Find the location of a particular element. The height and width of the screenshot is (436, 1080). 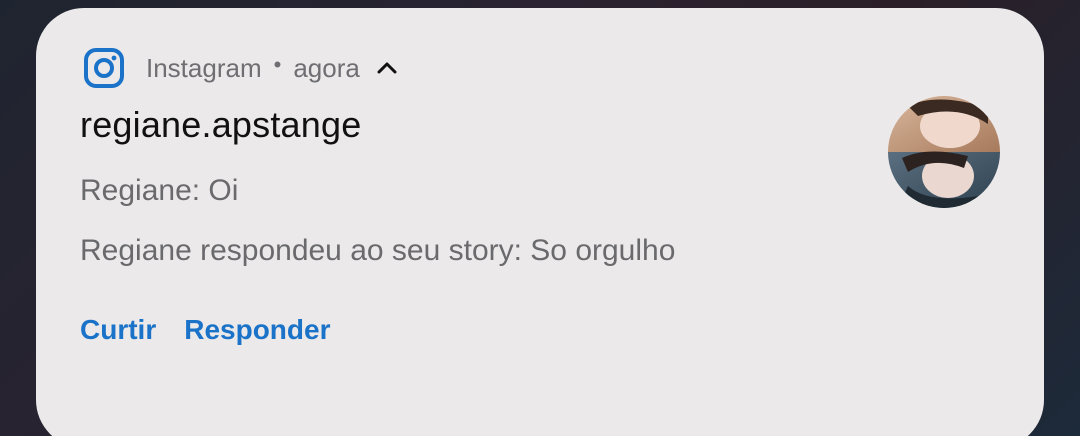

notification-time: agora is located at coordinates (326, 67).